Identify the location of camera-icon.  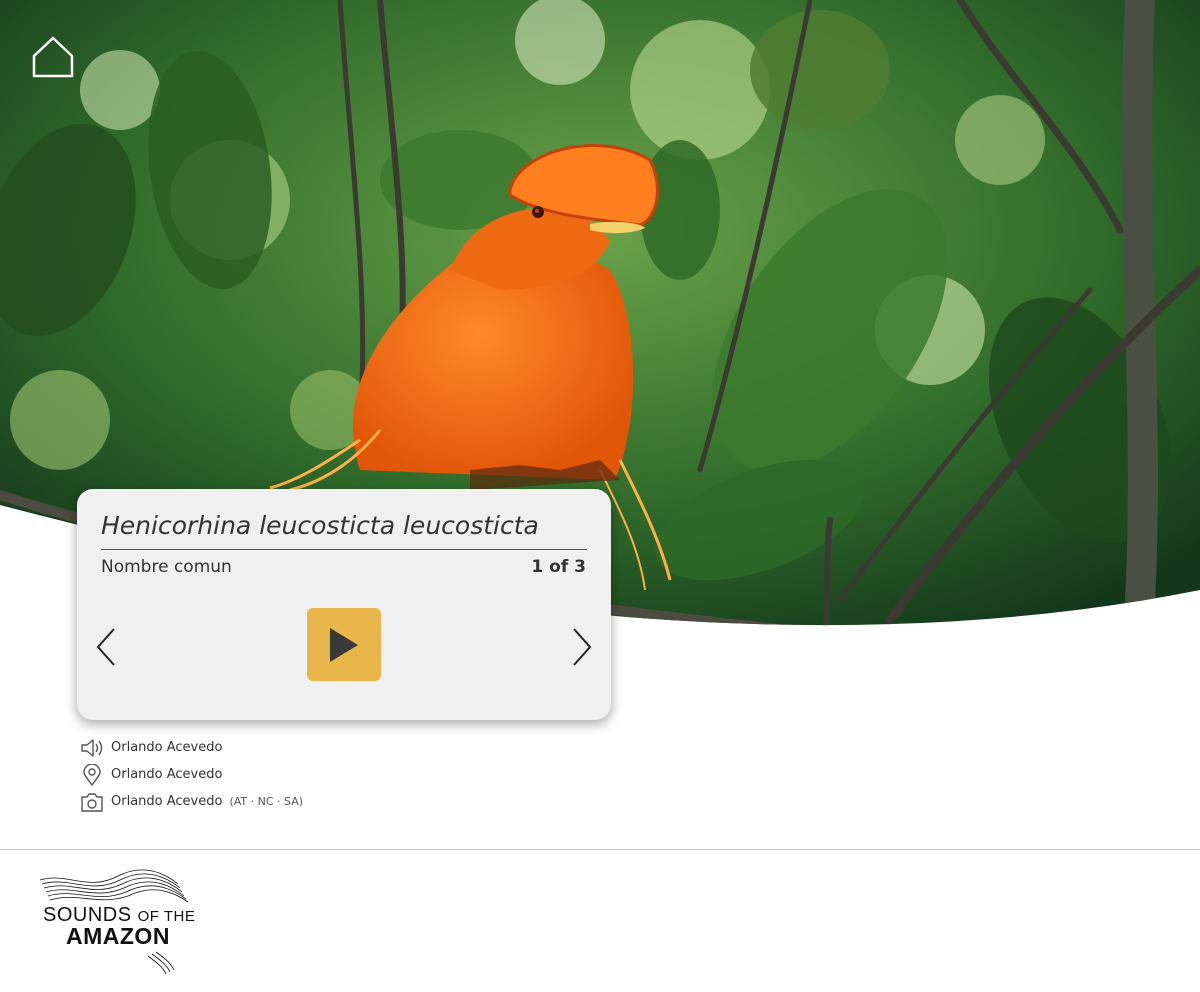
(92, 802).